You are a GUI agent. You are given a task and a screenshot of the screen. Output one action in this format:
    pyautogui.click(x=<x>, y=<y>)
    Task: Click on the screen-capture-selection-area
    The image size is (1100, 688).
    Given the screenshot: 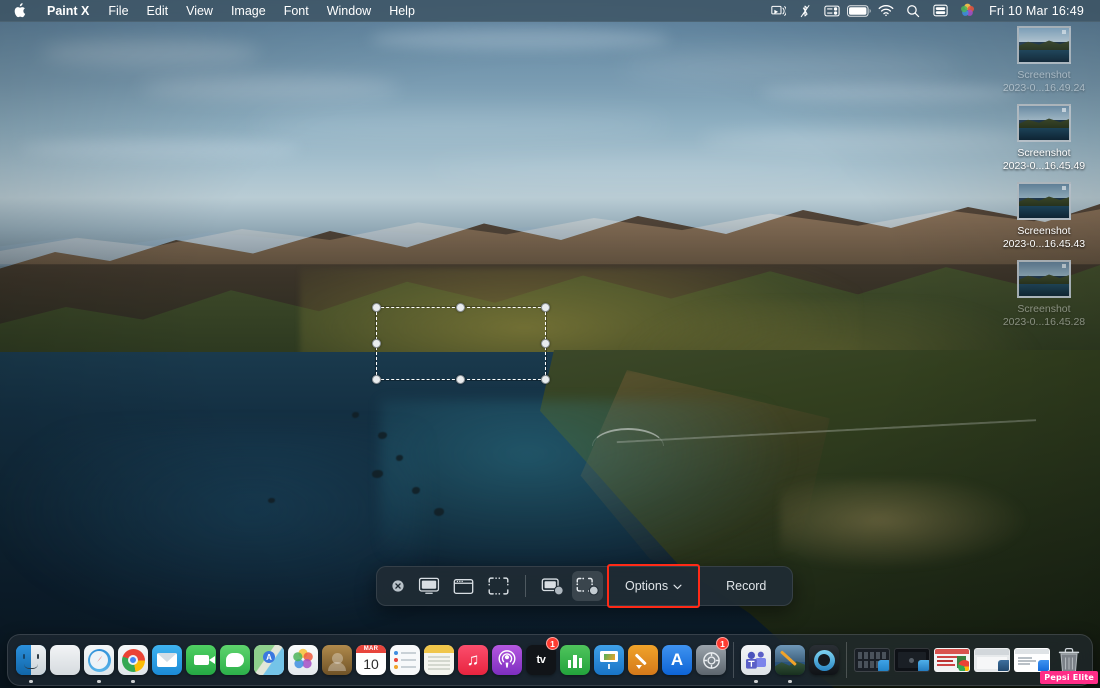 What is the action you would take?
    pyautogui.click(x=461, y=343)
    